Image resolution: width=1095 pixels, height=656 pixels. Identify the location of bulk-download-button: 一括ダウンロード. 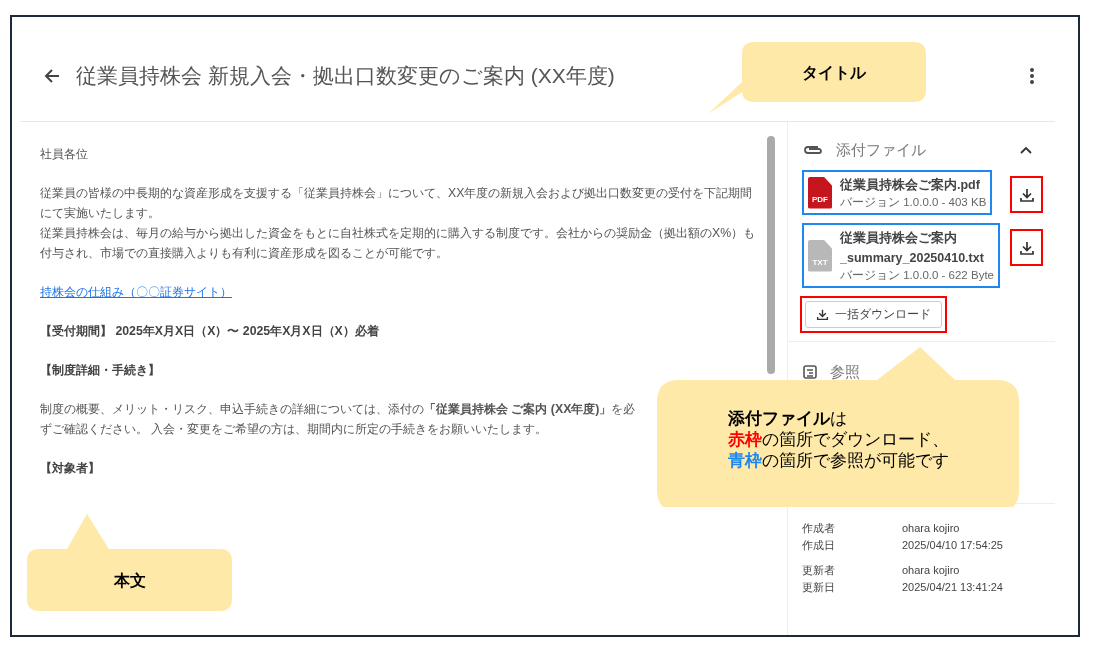
(873, 314).